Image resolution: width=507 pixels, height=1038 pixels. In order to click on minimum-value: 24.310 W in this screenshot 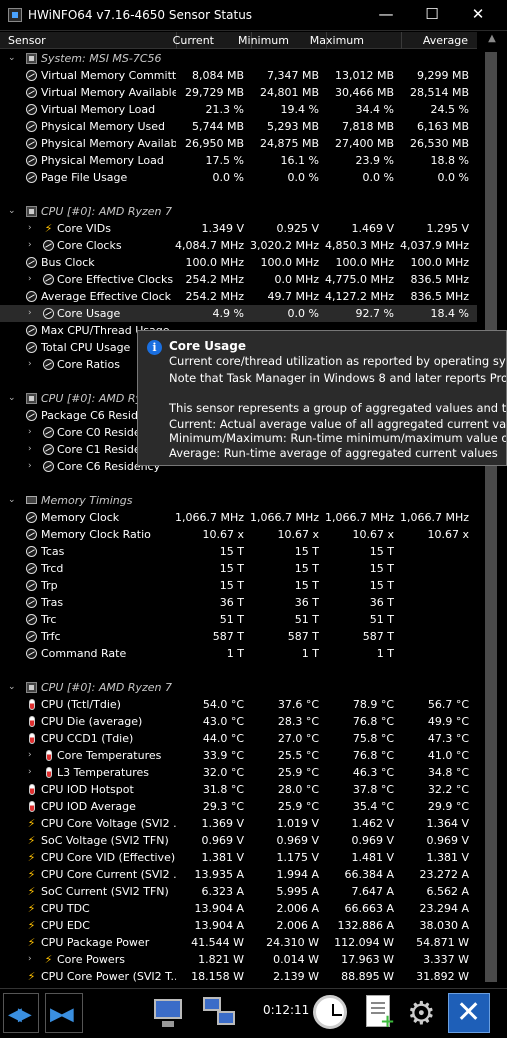, I will do `click(292, 942)`.